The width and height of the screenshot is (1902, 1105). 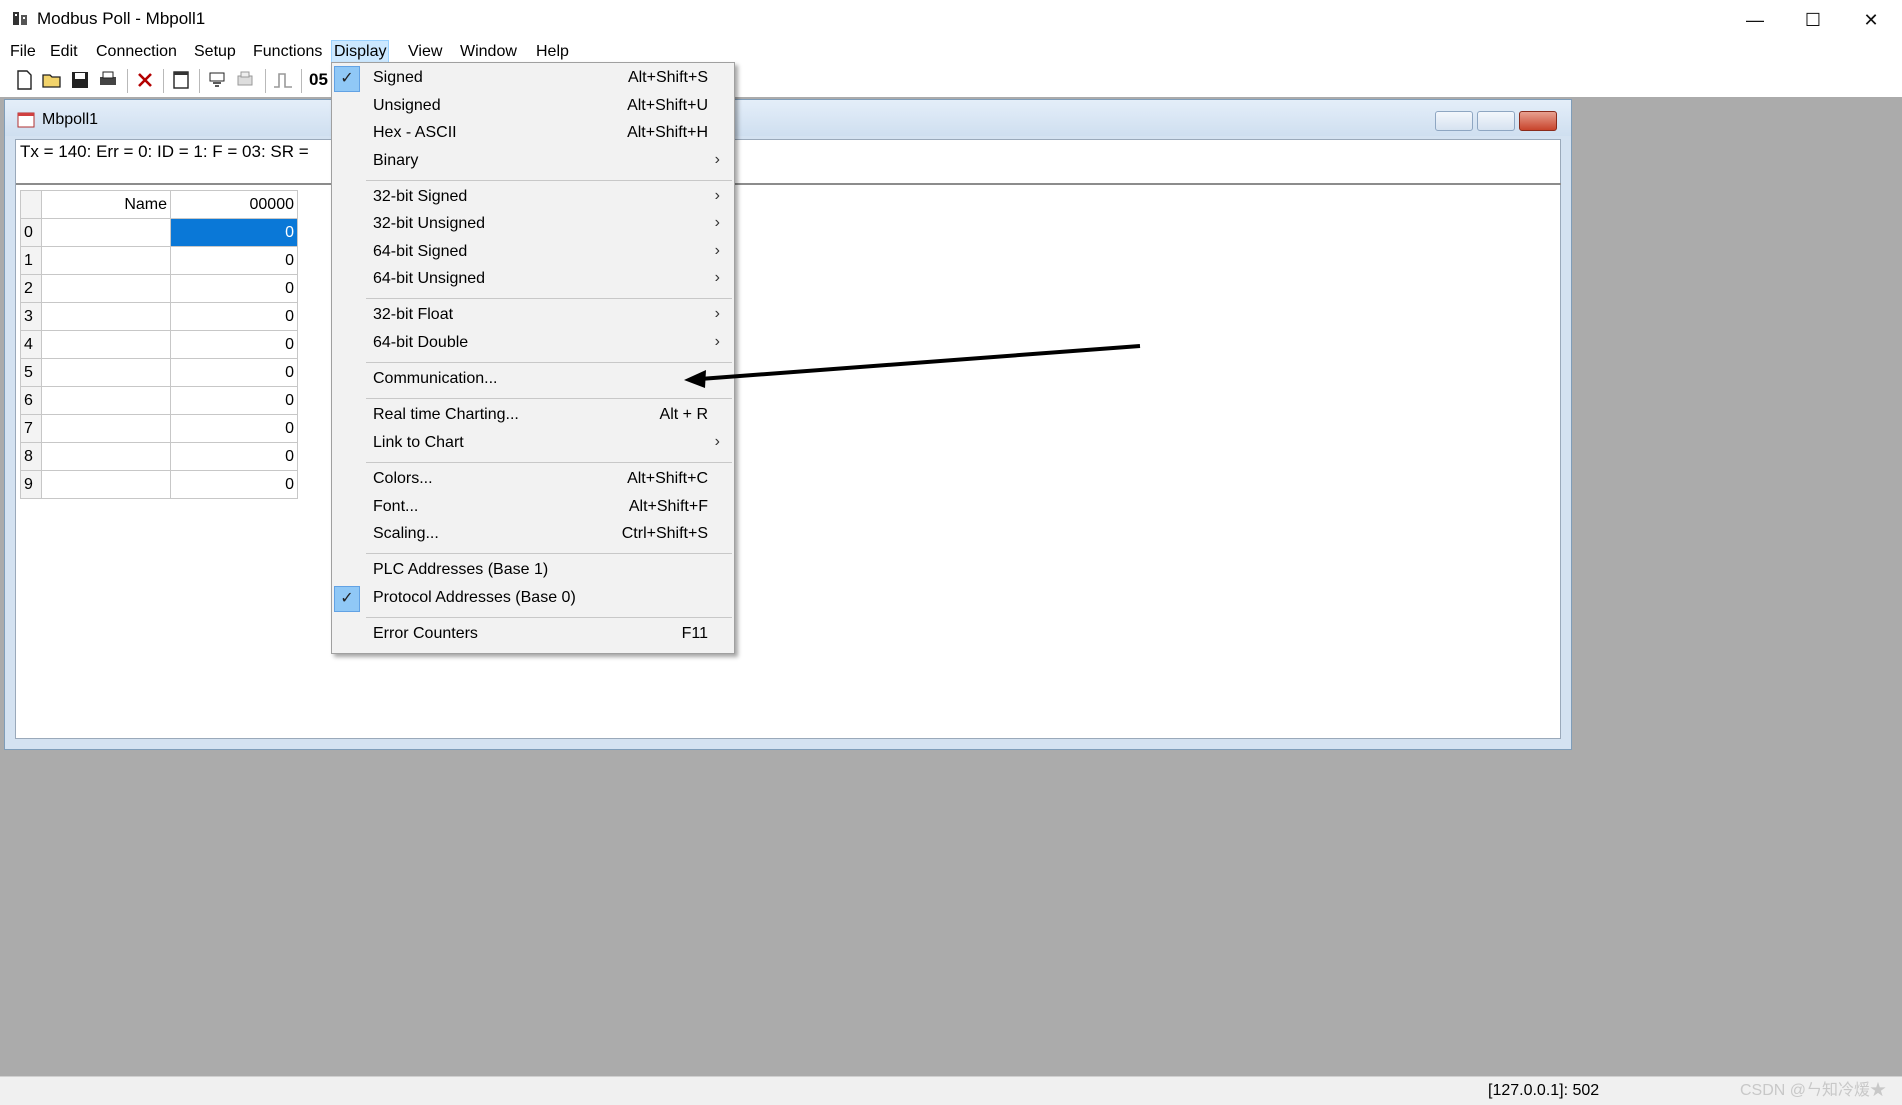 I want to click on table-row: 2 0, so click(x=159, y=288).